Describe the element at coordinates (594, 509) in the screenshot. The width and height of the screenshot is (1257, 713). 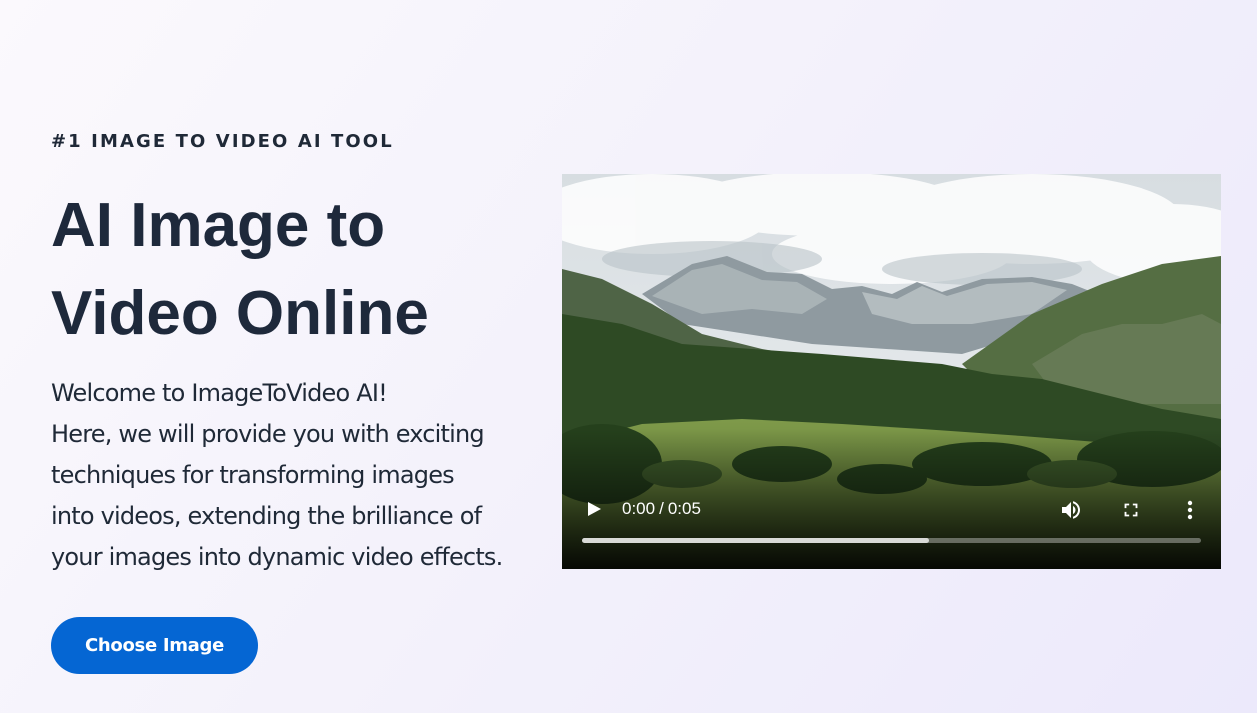
I see `play-icon` at that location.